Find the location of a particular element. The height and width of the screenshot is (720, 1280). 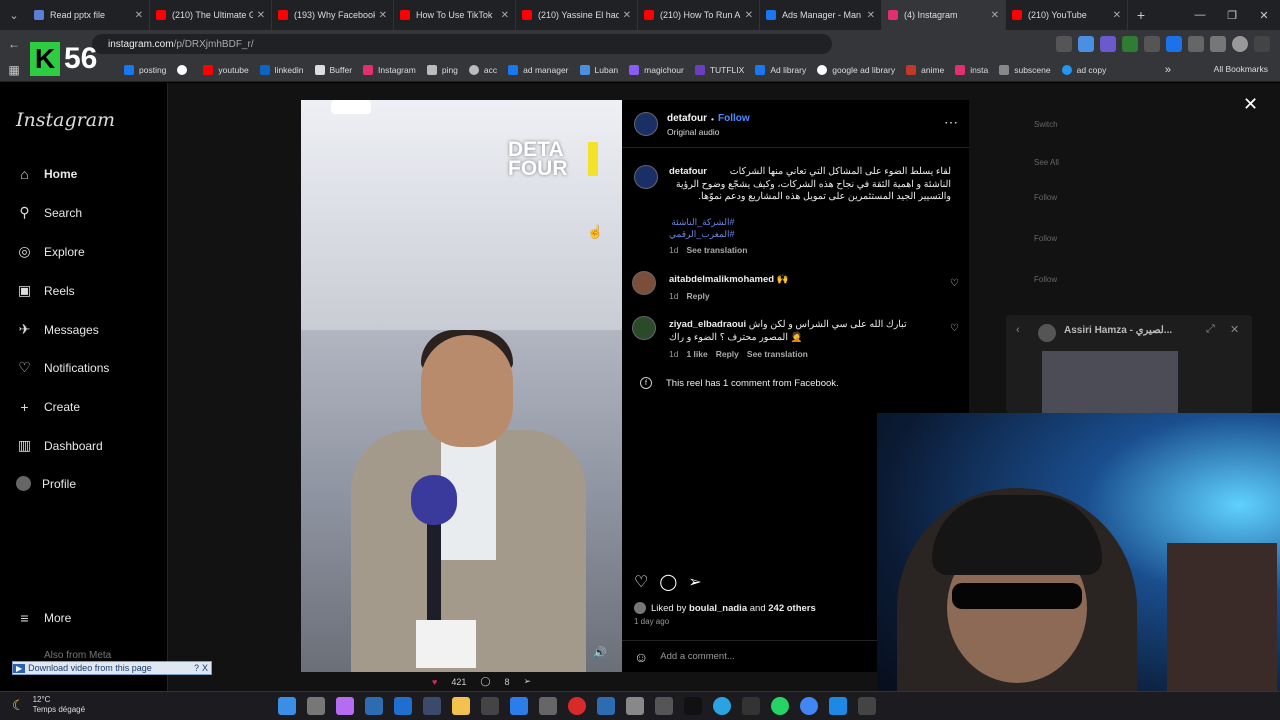

tab-search-button: ⌄ is located at coordinates (14, 15).